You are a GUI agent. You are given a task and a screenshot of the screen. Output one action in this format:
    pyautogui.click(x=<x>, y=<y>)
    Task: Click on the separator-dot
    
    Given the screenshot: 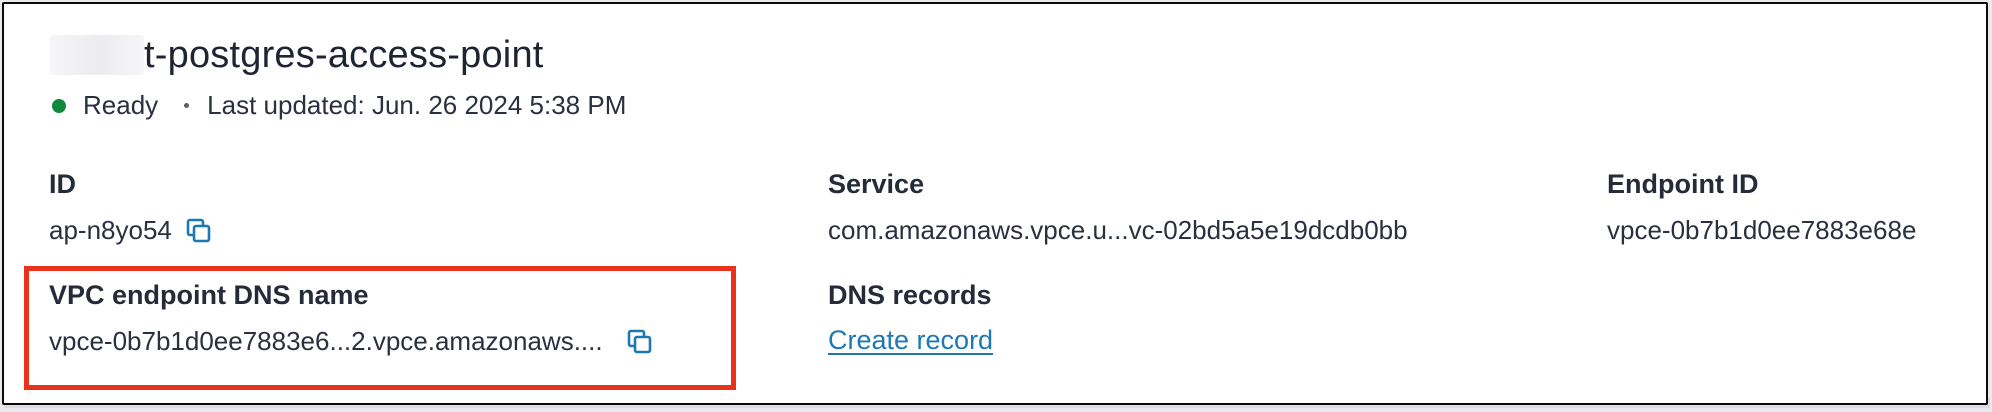 What is the action you would take?
    pyautogui.click(x=187, y=105)
    